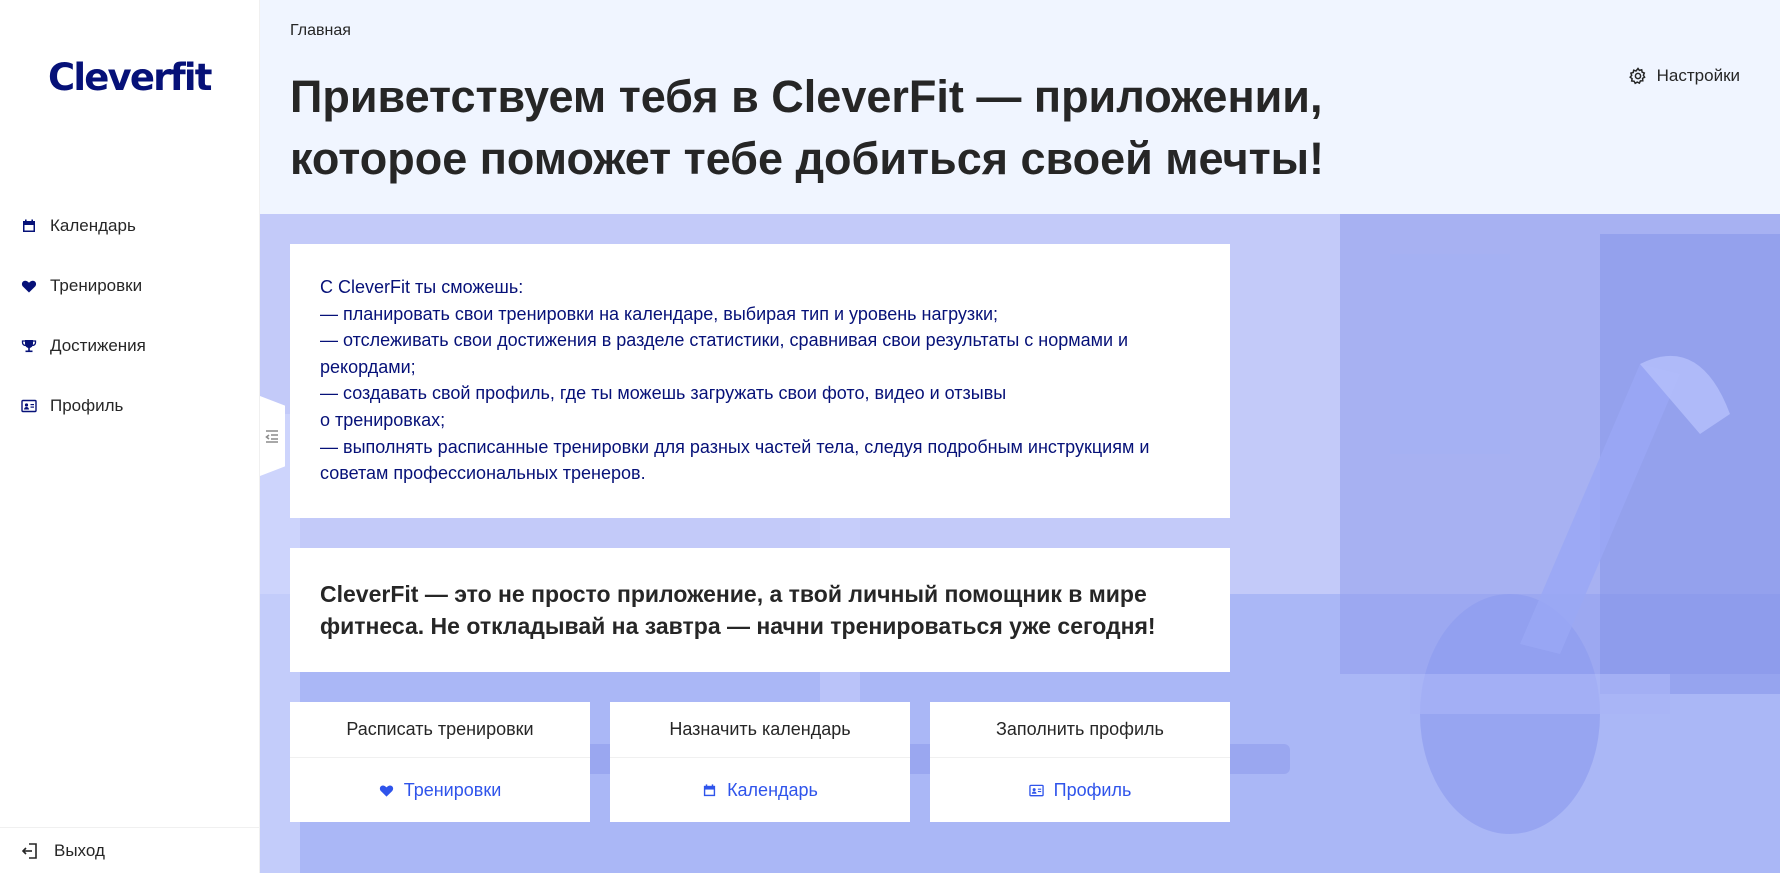  I want to click on sidebar-collapse-toggle, so click(272, 436).